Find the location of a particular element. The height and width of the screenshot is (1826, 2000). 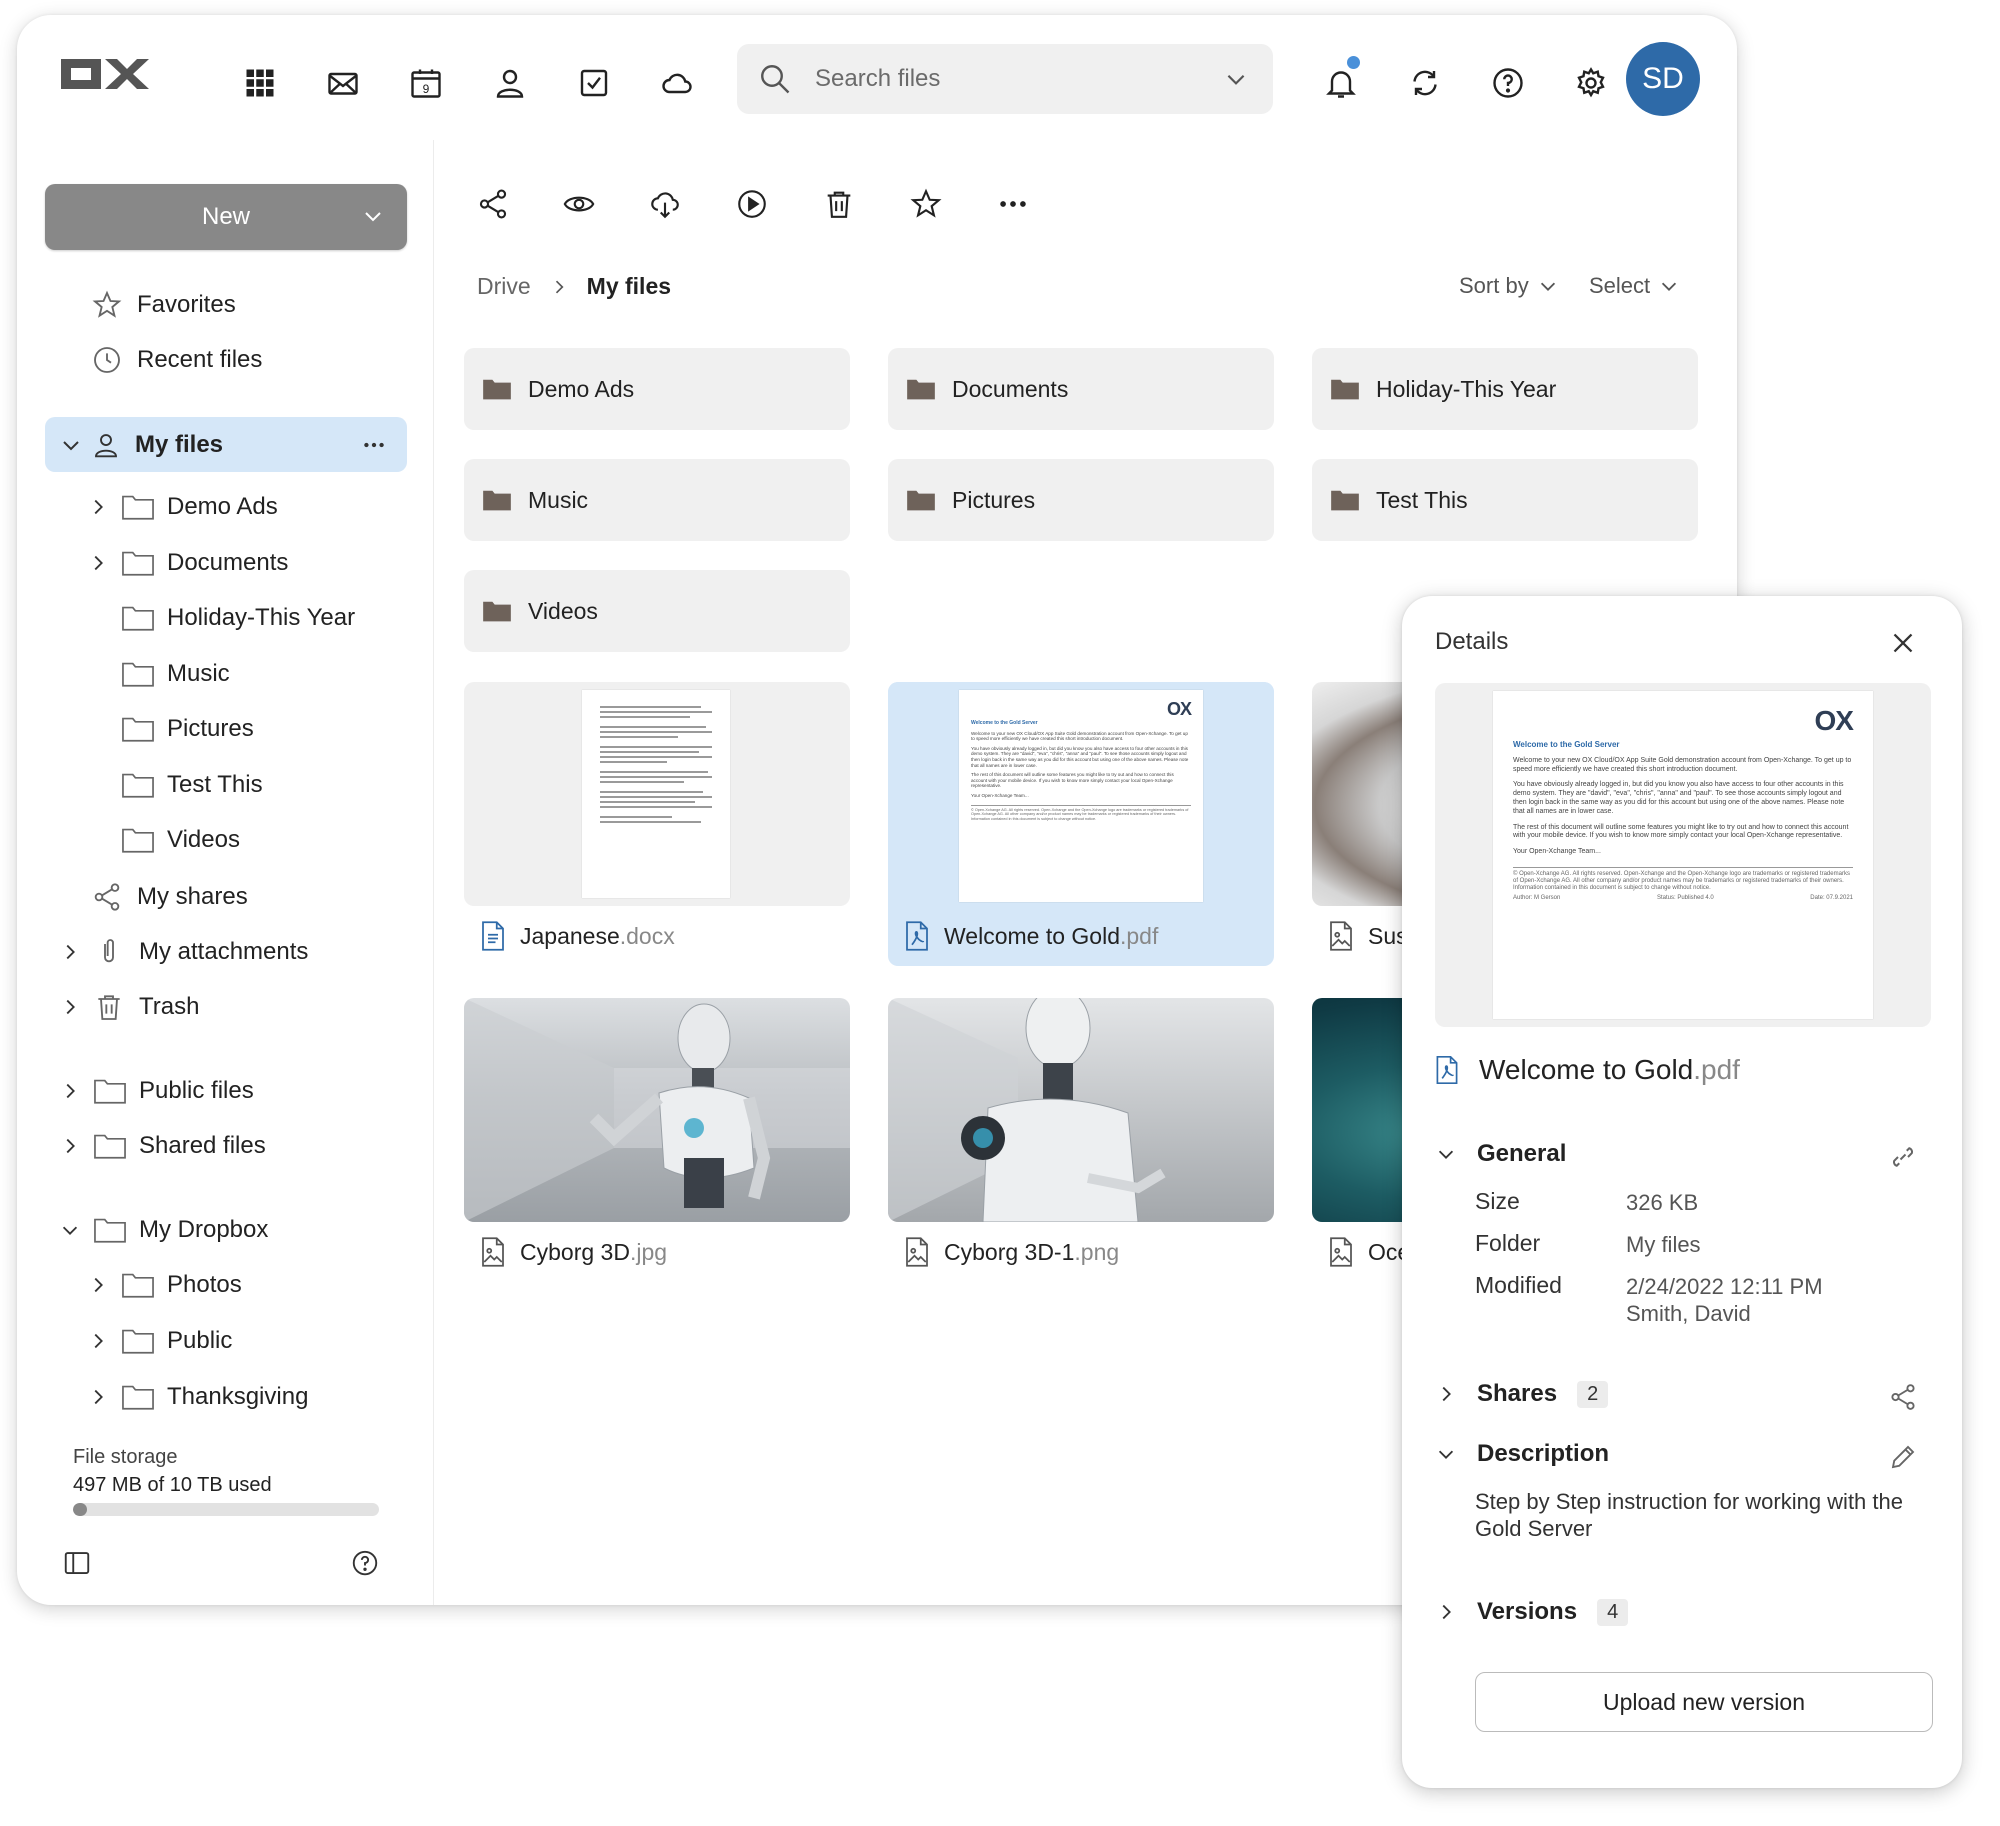

folder-tile: Pictures is located at coordinates (1081, 500).